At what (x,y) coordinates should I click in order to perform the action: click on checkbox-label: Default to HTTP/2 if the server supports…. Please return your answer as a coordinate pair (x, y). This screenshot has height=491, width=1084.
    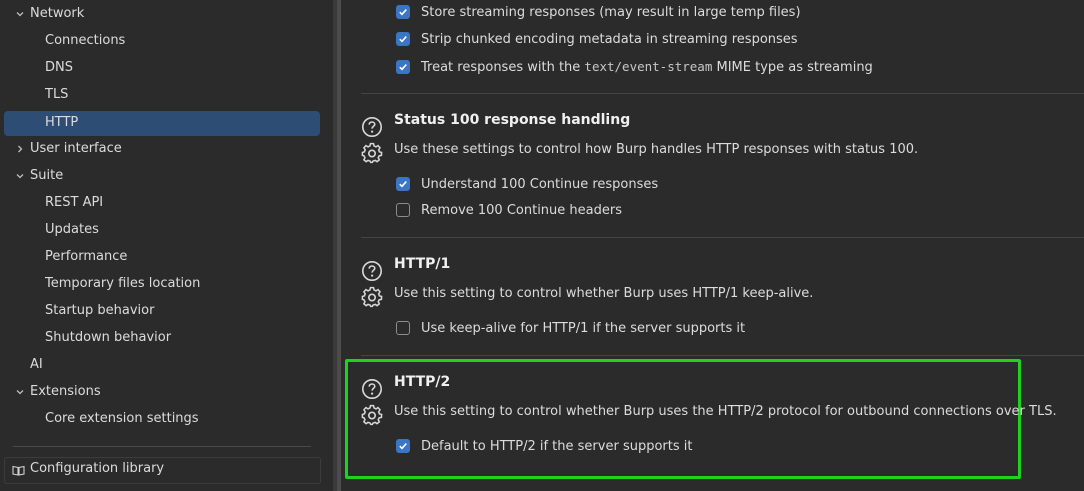
    Looking at the image, I should click on (557, 446).